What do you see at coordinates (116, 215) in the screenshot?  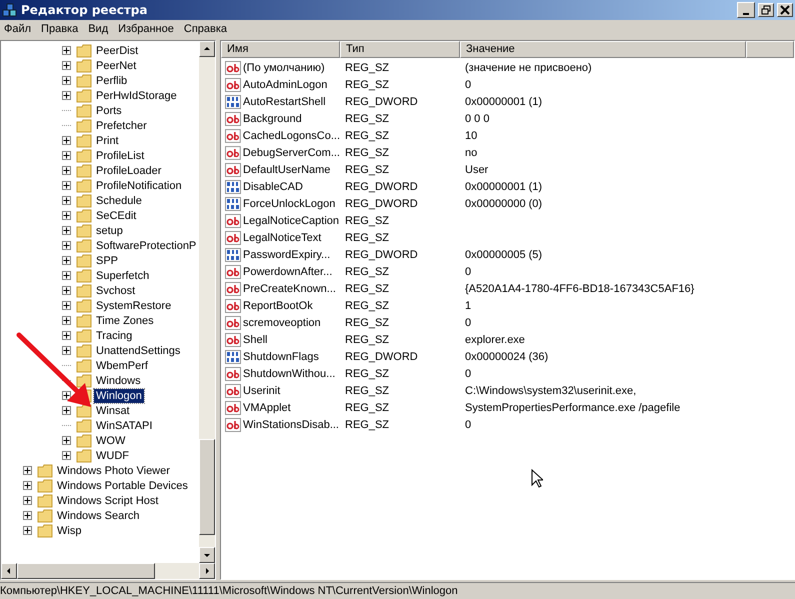 I see `tree-item: SeCEdit` at bounding box center [116, 215].